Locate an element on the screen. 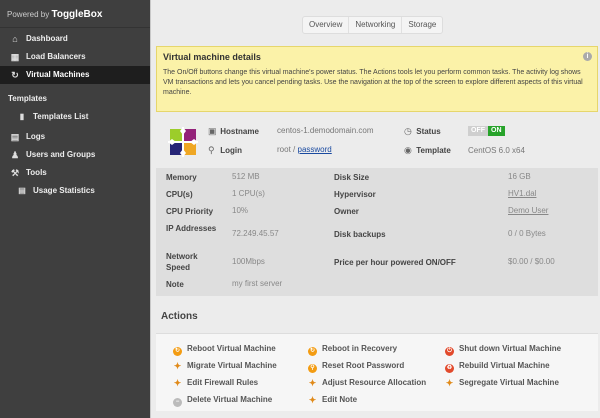  status-row: ◷ Status is located at coordinates (422, 131).